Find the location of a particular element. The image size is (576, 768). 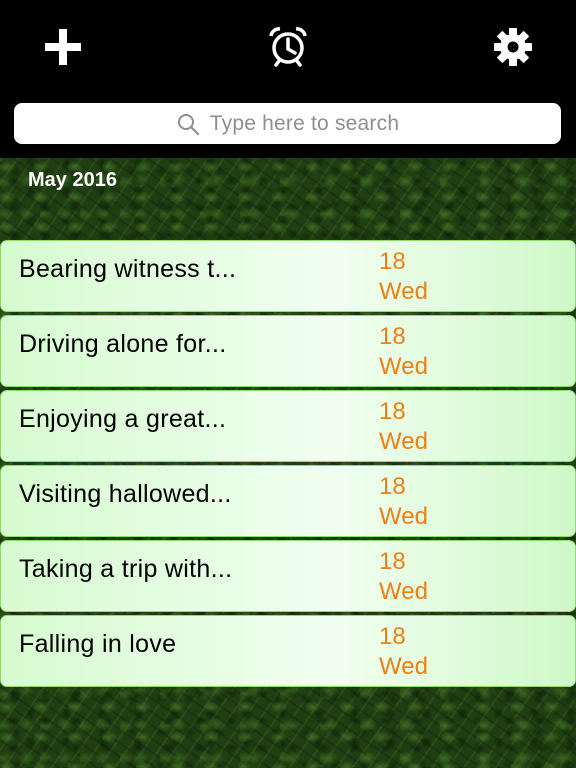

search-placeholder: Type here to search is located at coordinates (304, 123).